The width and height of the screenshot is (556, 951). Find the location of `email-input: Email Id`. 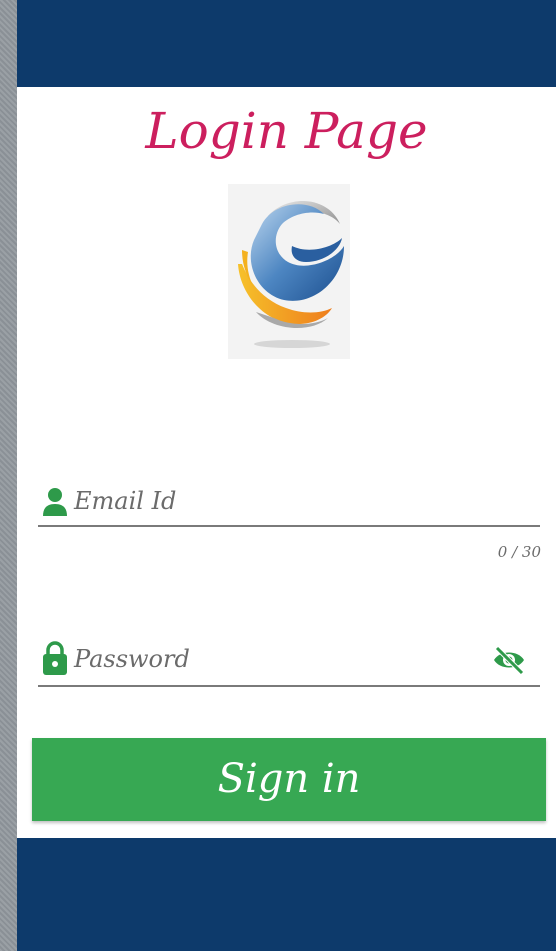

email-input: Email Id is located at coordinates (125, 501).